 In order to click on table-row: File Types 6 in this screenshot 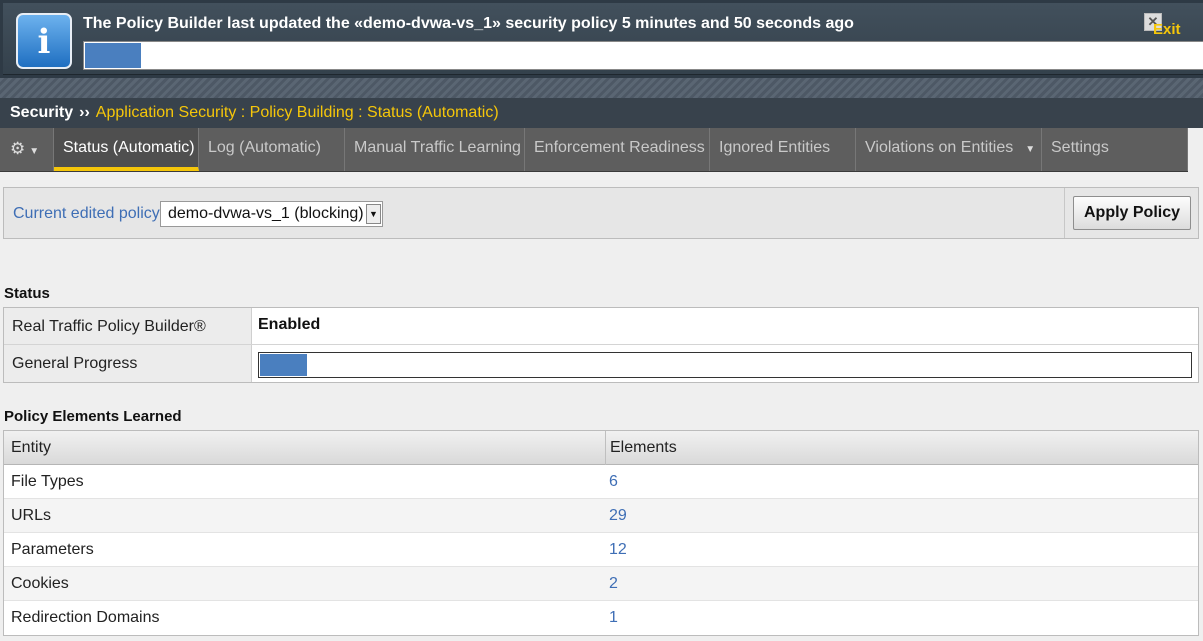, I will do `click(601, 482)`.